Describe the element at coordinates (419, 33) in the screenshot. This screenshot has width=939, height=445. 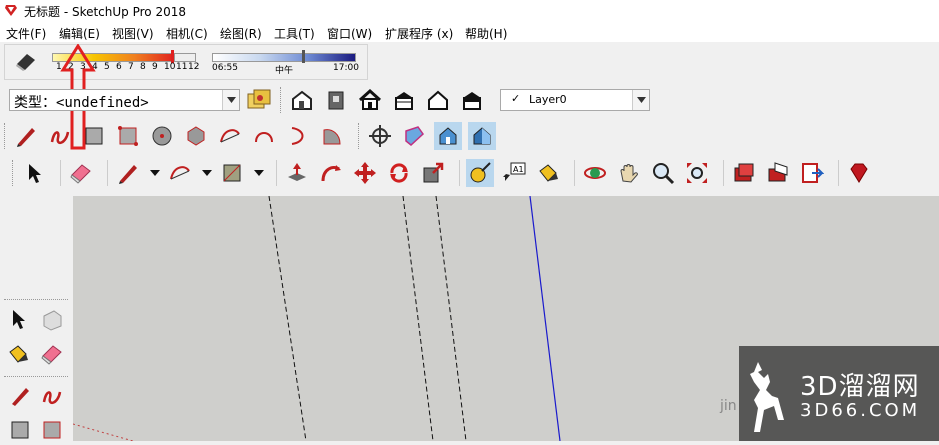
I see `menu-extensions: 扩展程序 (x)` at that location.